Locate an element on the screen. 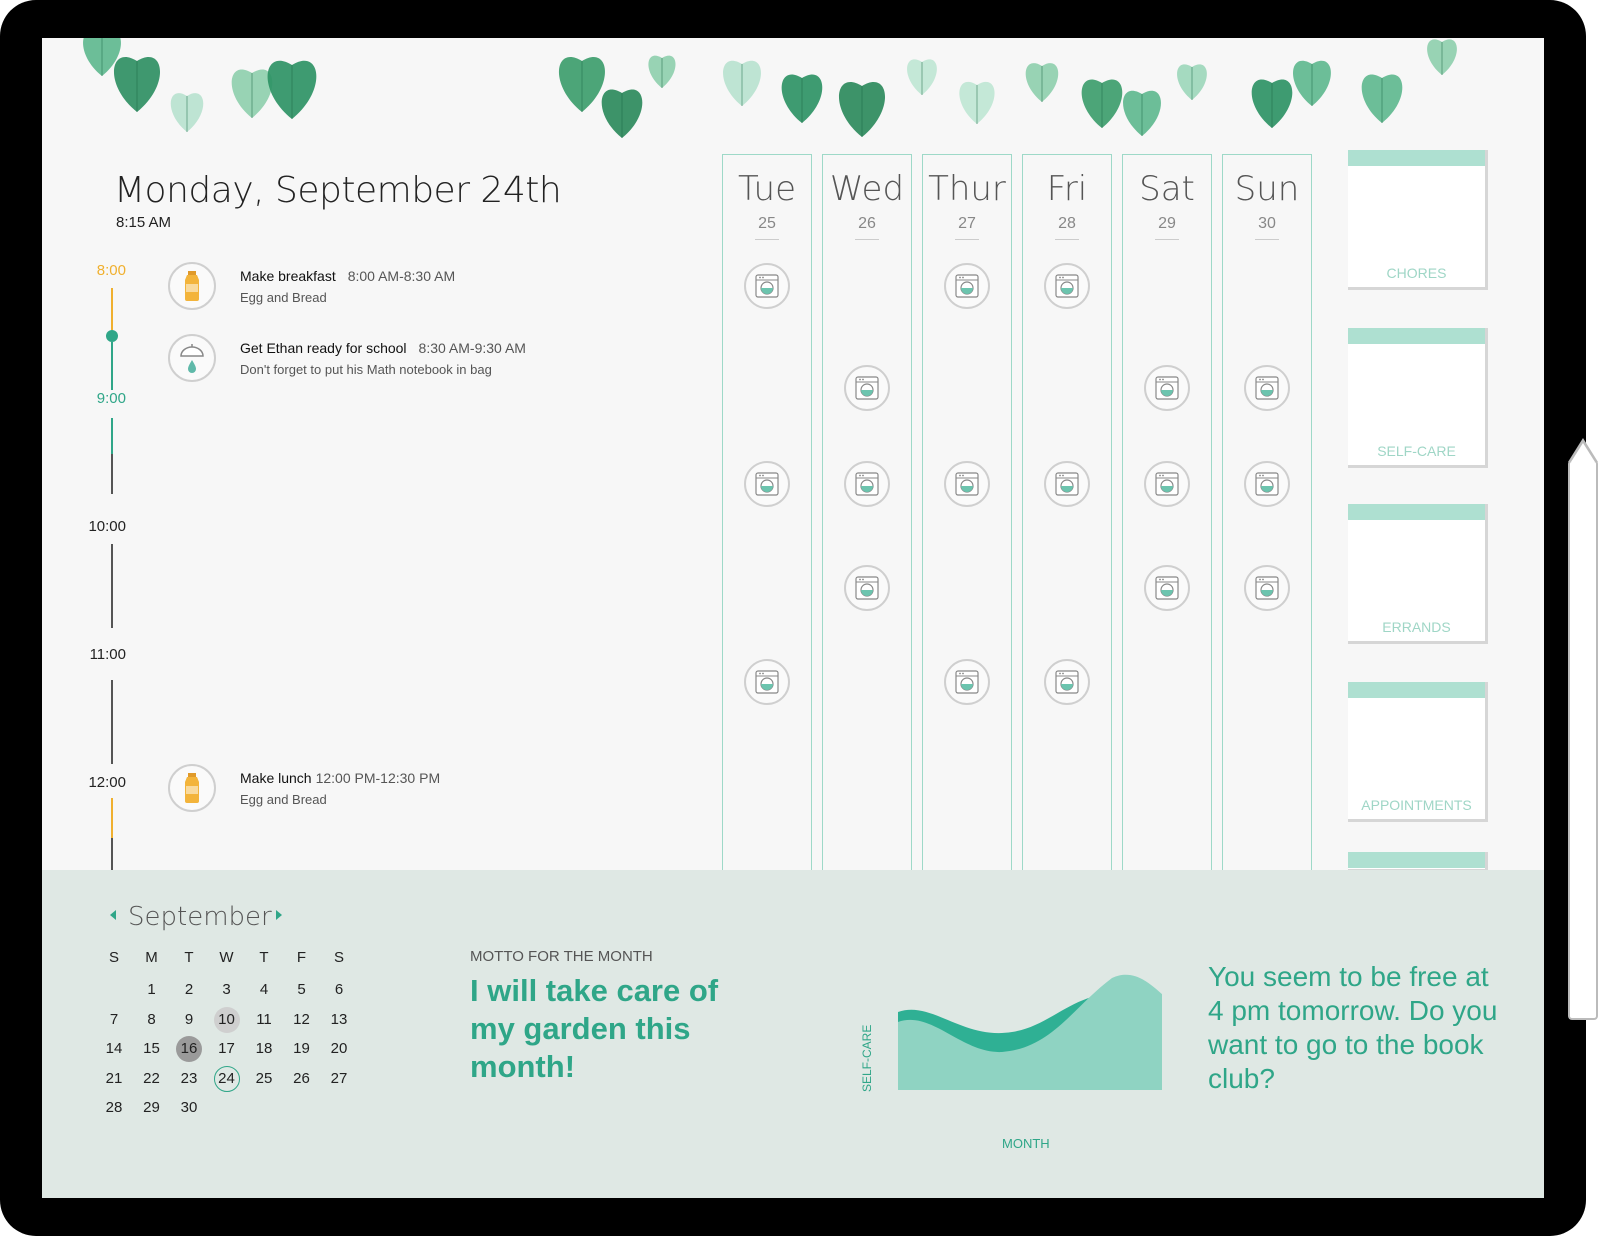  calendar-day: 26 is located at coordinates (302, 1079).